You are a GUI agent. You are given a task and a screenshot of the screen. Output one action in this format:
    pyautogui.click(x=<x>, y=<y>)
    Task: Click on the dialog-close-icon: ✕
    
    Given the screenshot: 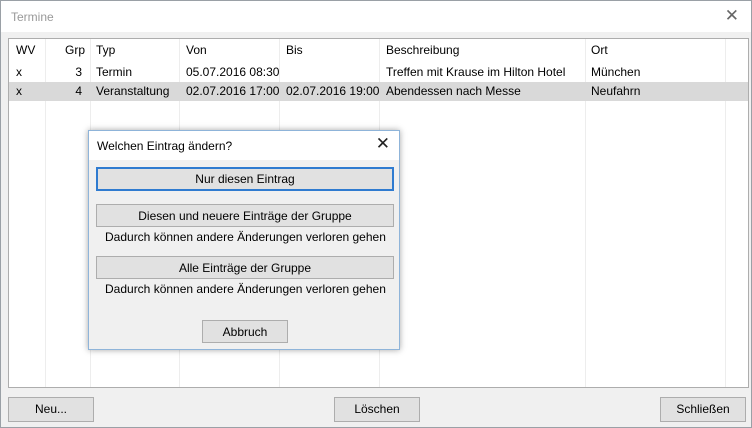 What is the action you would take?
    pyautogui.click(x=383, y=143)
    